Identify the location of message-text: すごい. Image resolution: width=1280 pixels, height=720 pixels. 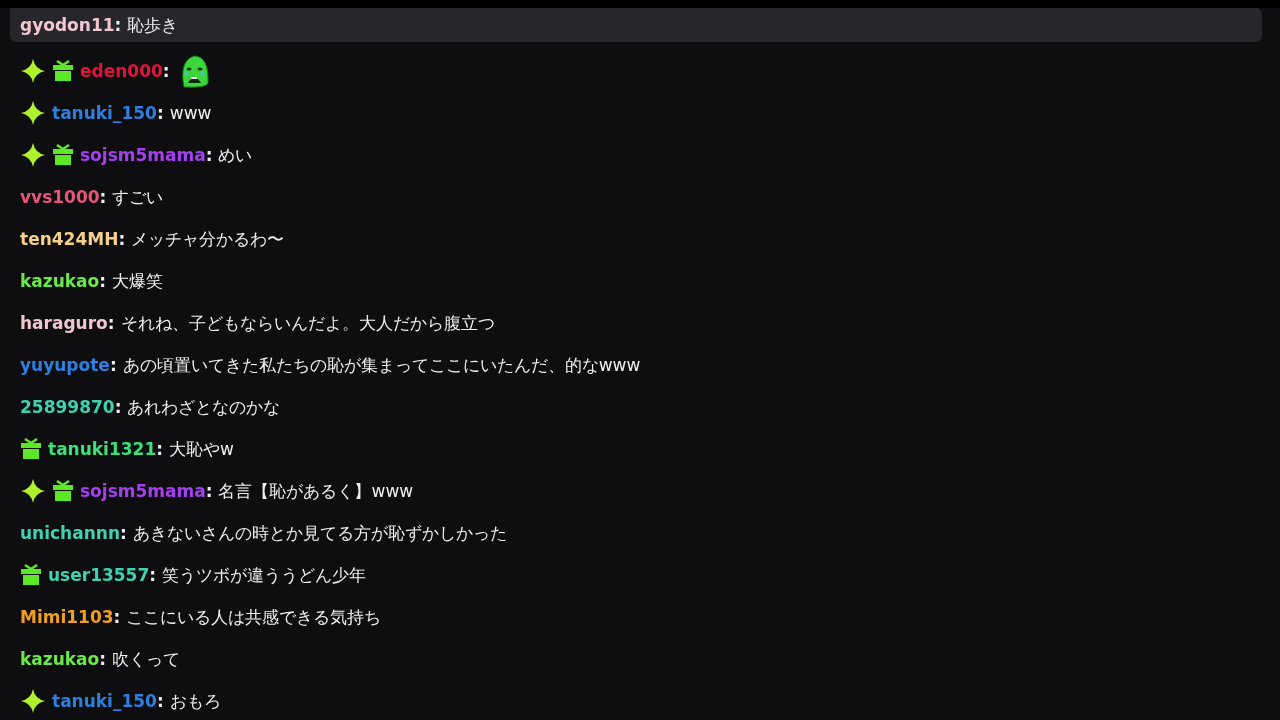
(138, 197).